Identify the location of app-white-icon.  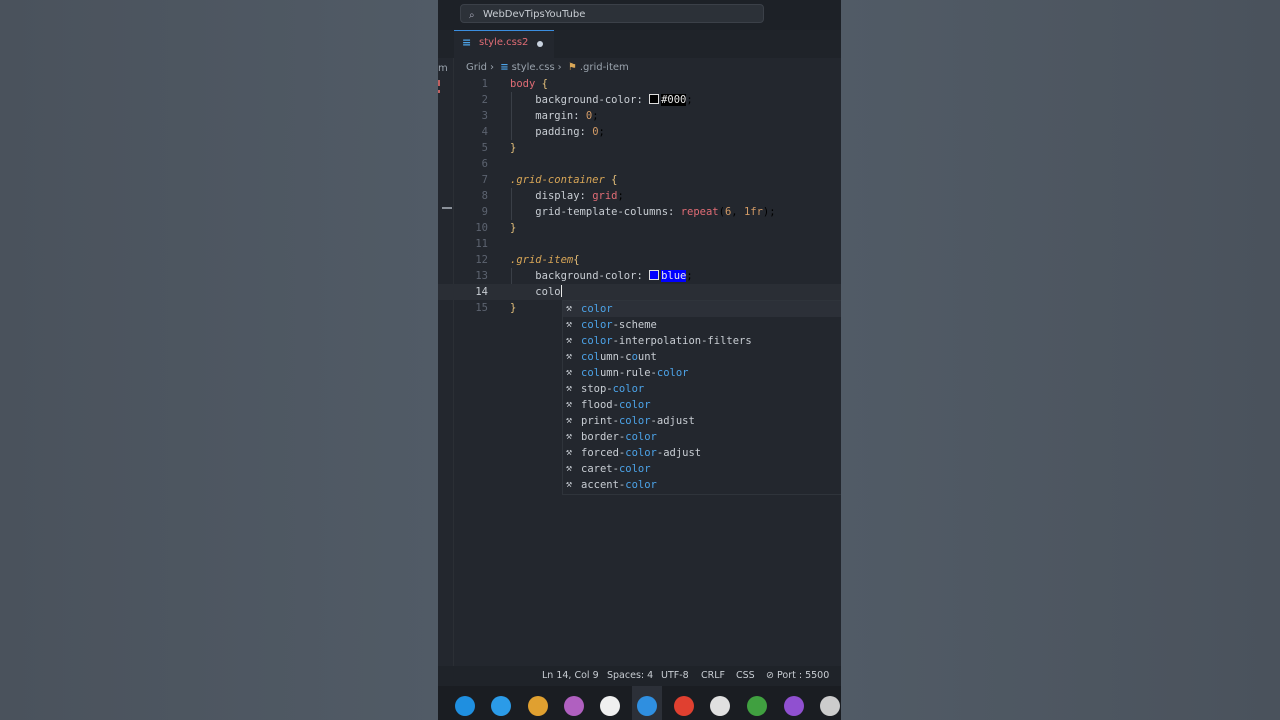
(610, 706).